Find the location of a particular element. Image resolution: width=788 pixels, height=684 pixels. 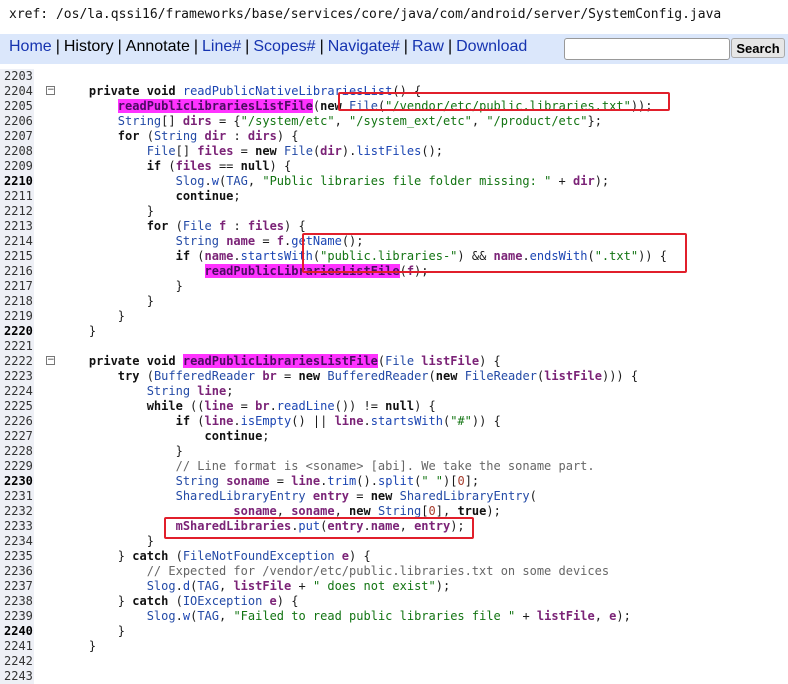

code-line: 2241 } is located at coordinates (394, 646).